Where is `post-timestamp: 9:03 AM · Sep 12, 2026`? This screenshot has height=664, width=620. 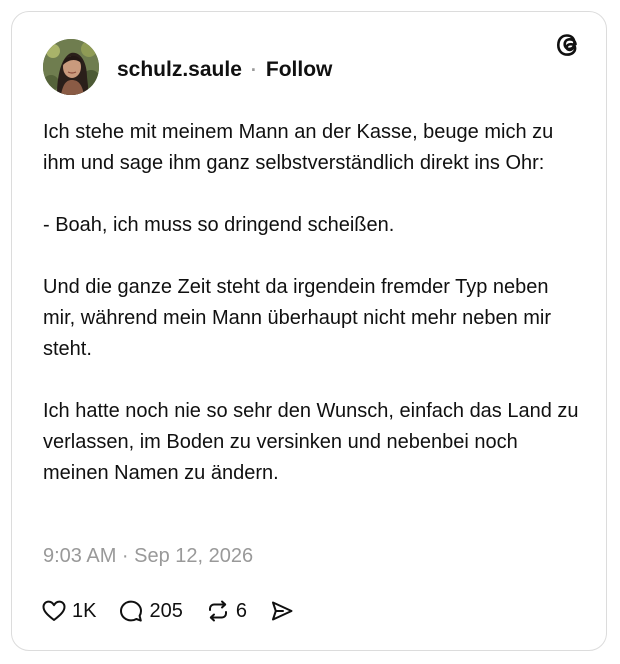
post-timestamp: 9:03 AM · Sep 12, 2026 is located at coordinates (148, 556).